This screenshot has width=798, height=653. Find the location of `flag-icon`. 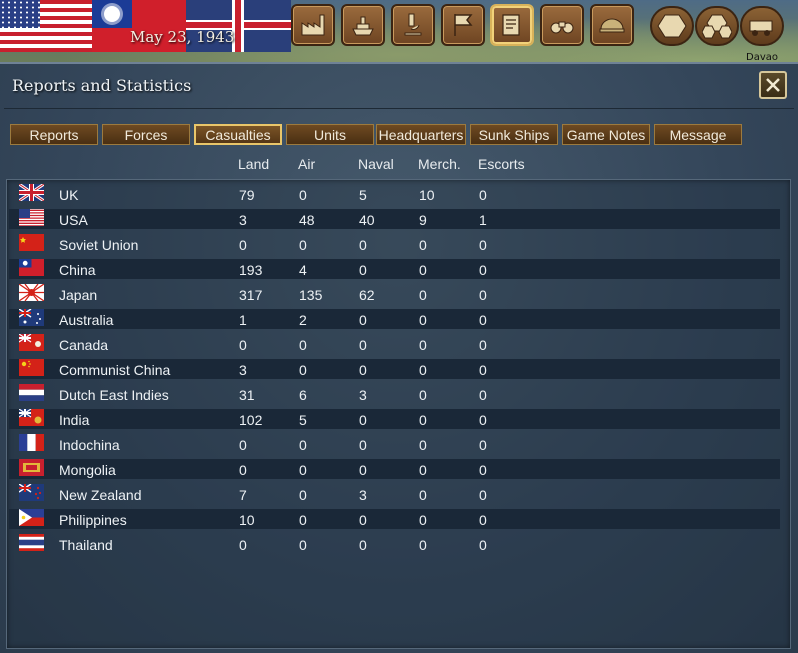

flag-icon is located at coordinates (463, 25).